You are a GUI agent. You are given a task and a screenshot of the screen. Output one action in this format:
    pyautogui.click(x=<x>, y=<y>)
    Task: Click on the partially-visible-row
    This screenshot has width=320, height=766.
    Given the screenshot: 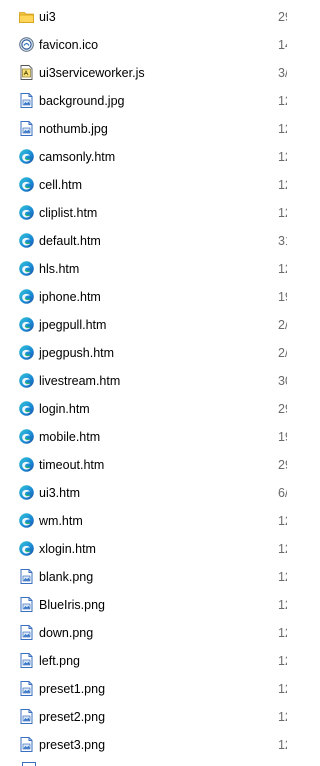 What is the action you would take?
    pyautogui.click(x=143, y=763)
    